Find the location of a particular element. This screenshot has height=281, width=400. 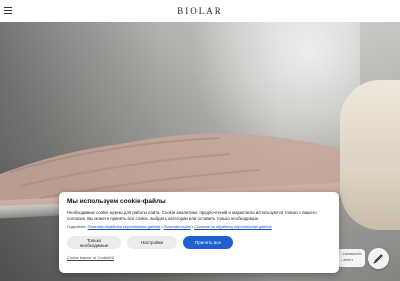

privacy-policy-link: Политика обработки персональных данных is located at coordinates (124, 227).